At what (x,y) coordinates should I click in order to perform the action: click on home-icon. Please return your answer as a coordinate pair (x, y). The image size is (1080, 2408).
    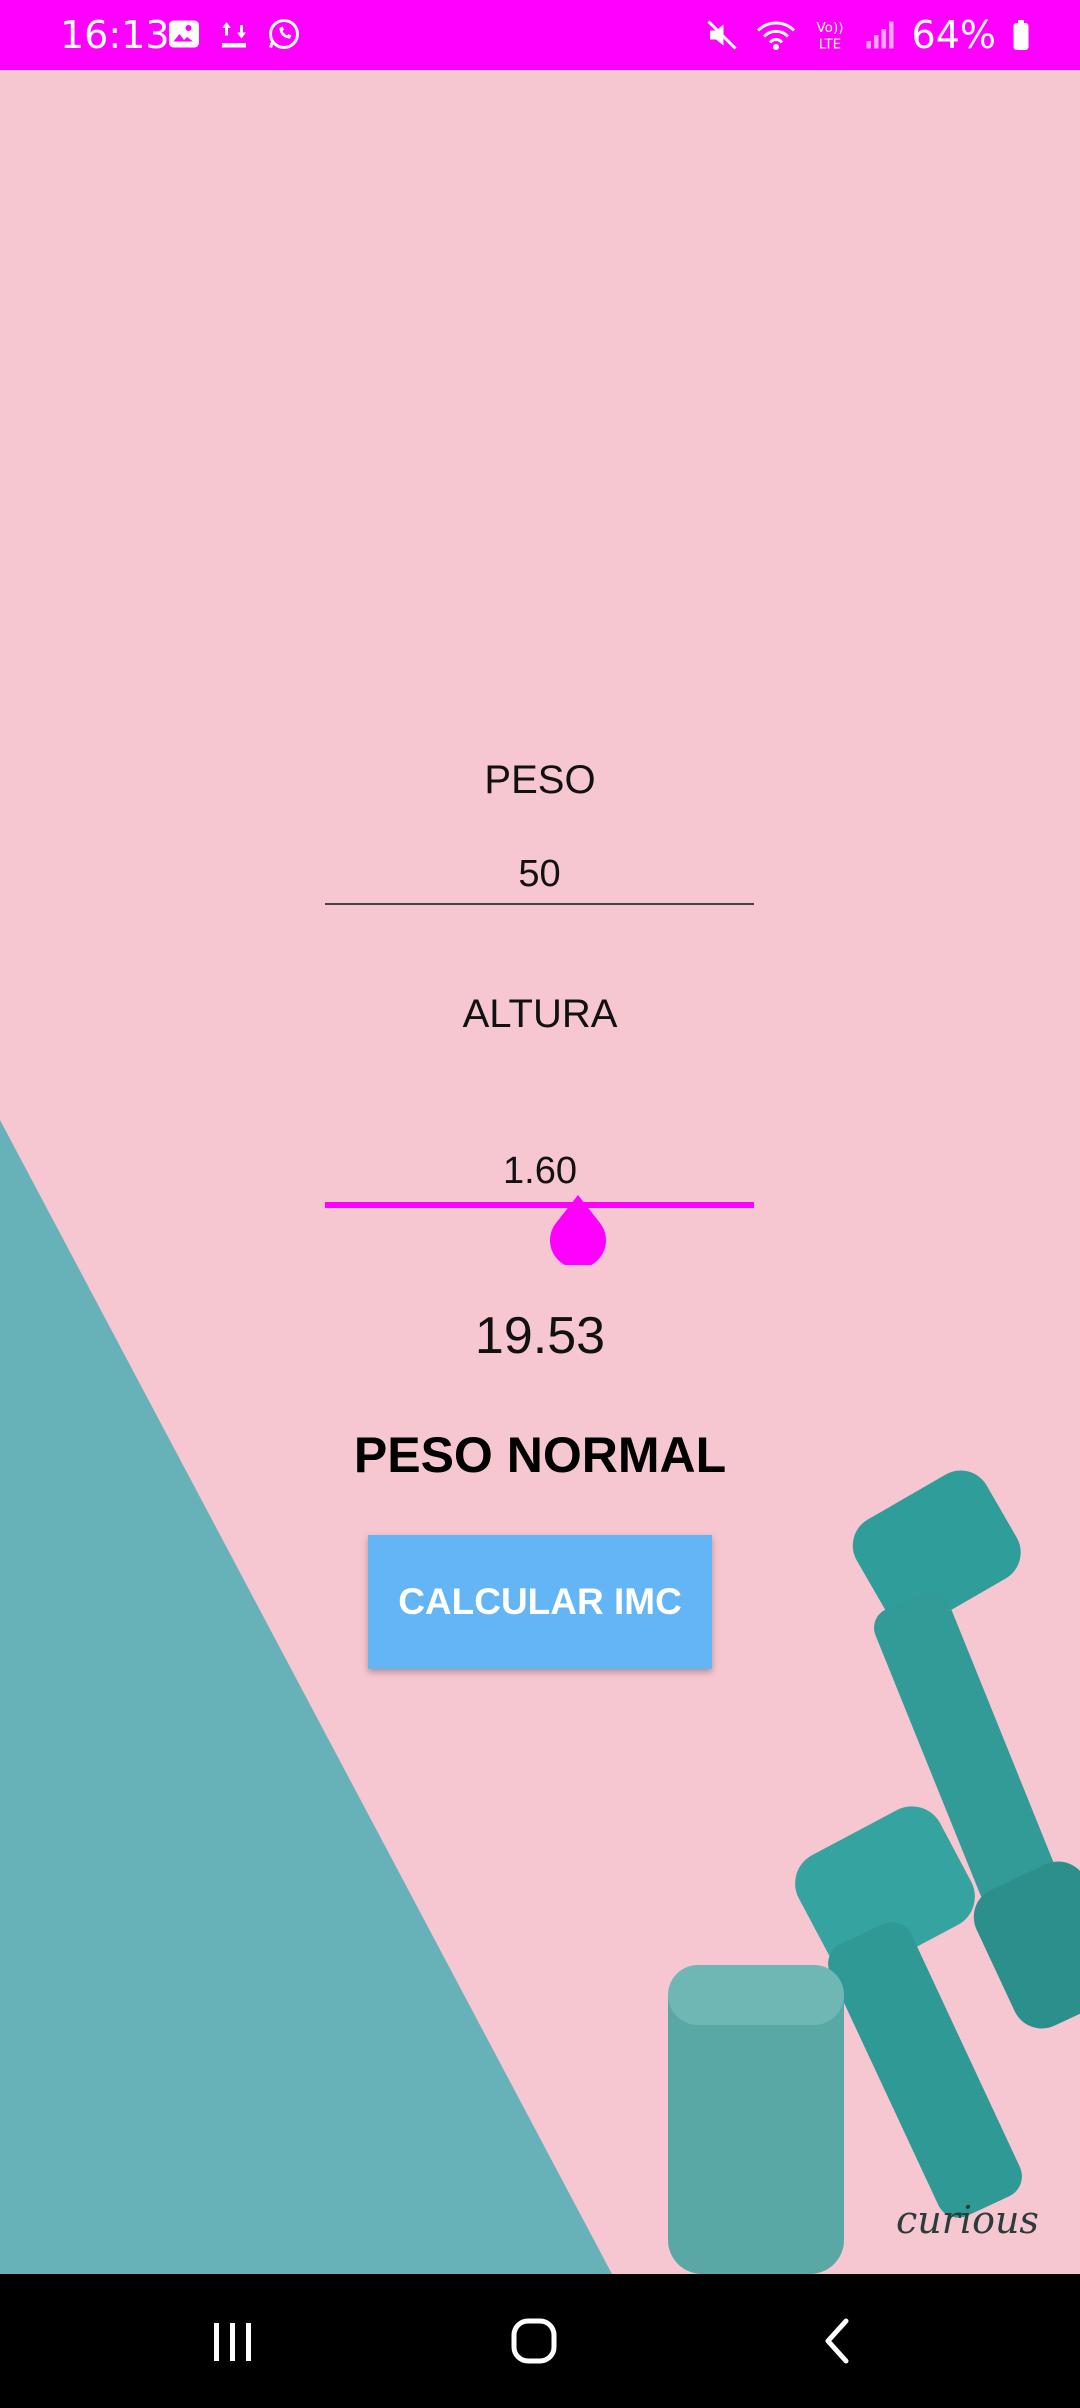
    Looking at the image, I should click on (534, 2341).